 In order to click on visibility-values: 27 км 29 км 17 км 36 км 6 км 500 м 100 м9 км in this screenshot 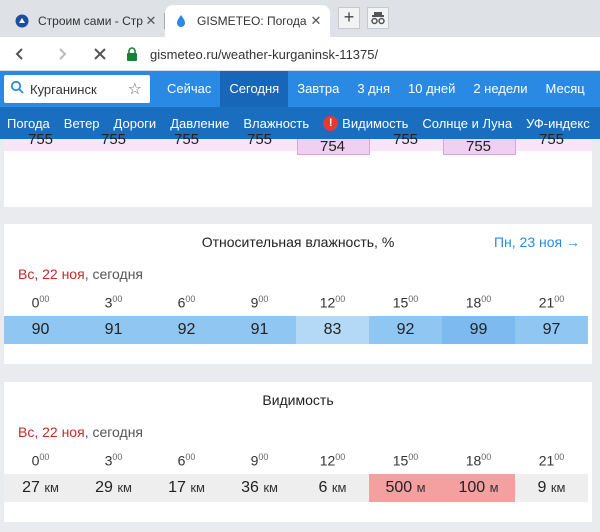, I will do `click(298, 488)`.